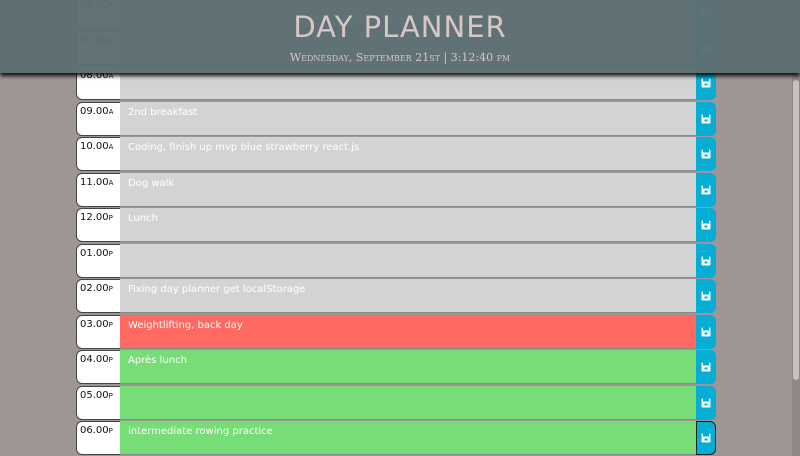 Image resolution: width=800 pixels, height=456 pixels. What do you see at coordinates (408, 118) in the screenshot?
I see `task-input: 2nd breakfast` at bounding box center [408, 118].